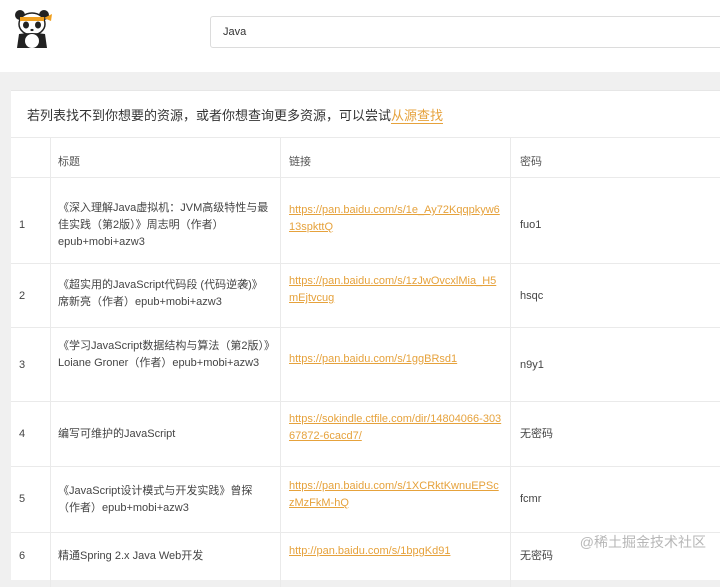 This screenshot has height=587, width=720. Describe the element at coordinates (531, 296) in the screenshot. I see `row-password: hsqc` at that location.